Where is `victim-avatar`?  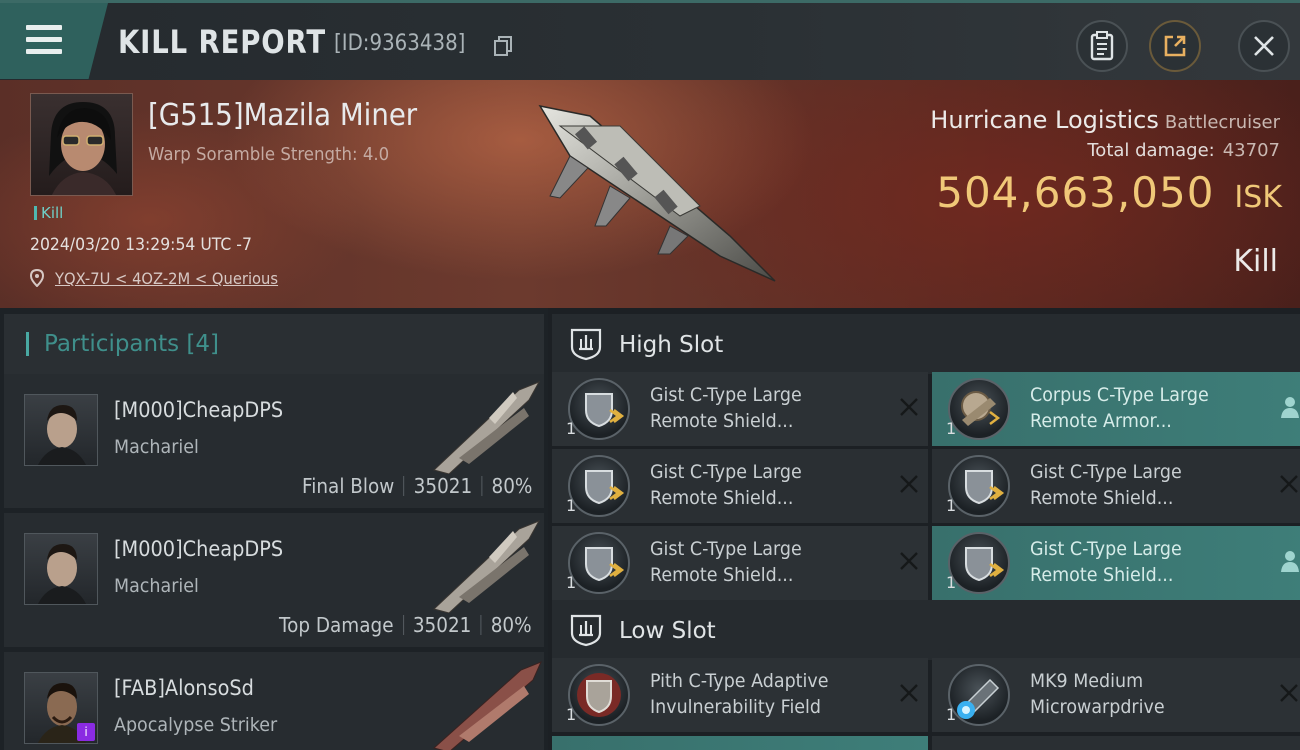 victim-avatar is located at coordinates (81, 144).